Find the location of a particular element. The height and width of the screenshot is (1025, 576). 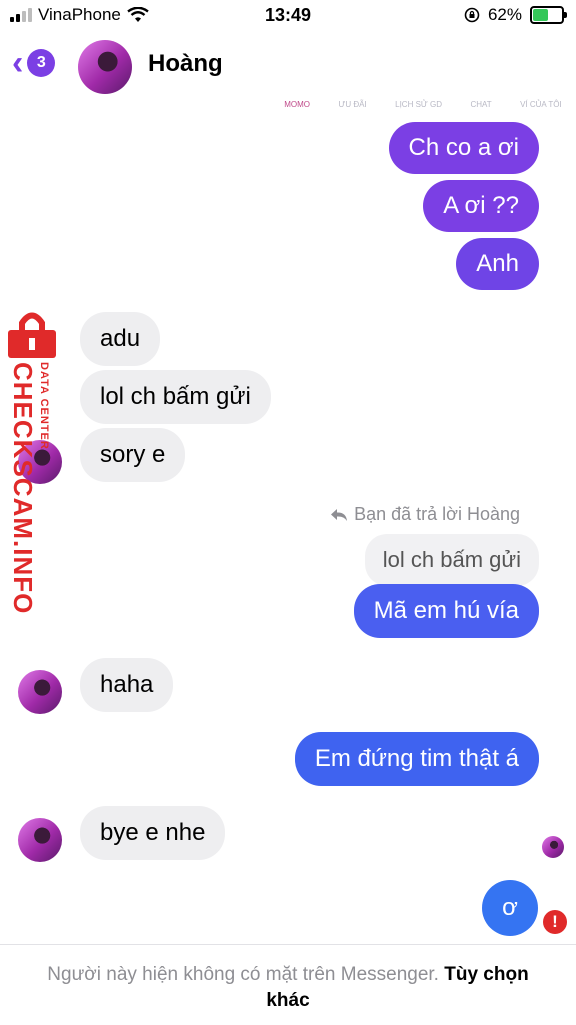

unread-badge: 3 is located at coordinates (41, 63).